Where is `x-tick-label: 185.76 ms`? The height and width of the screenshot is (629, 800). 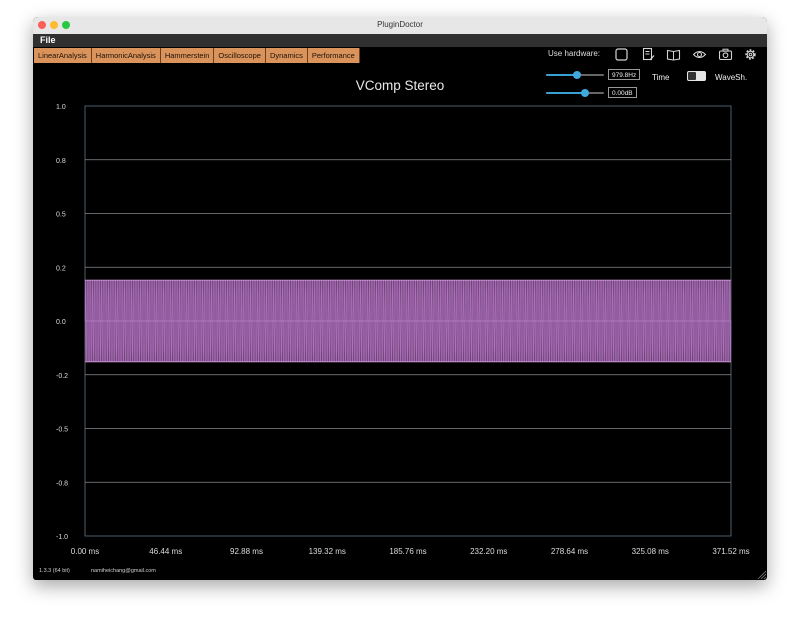 x-tick-label: 185.76 ms is located at coordinates (407, 551).